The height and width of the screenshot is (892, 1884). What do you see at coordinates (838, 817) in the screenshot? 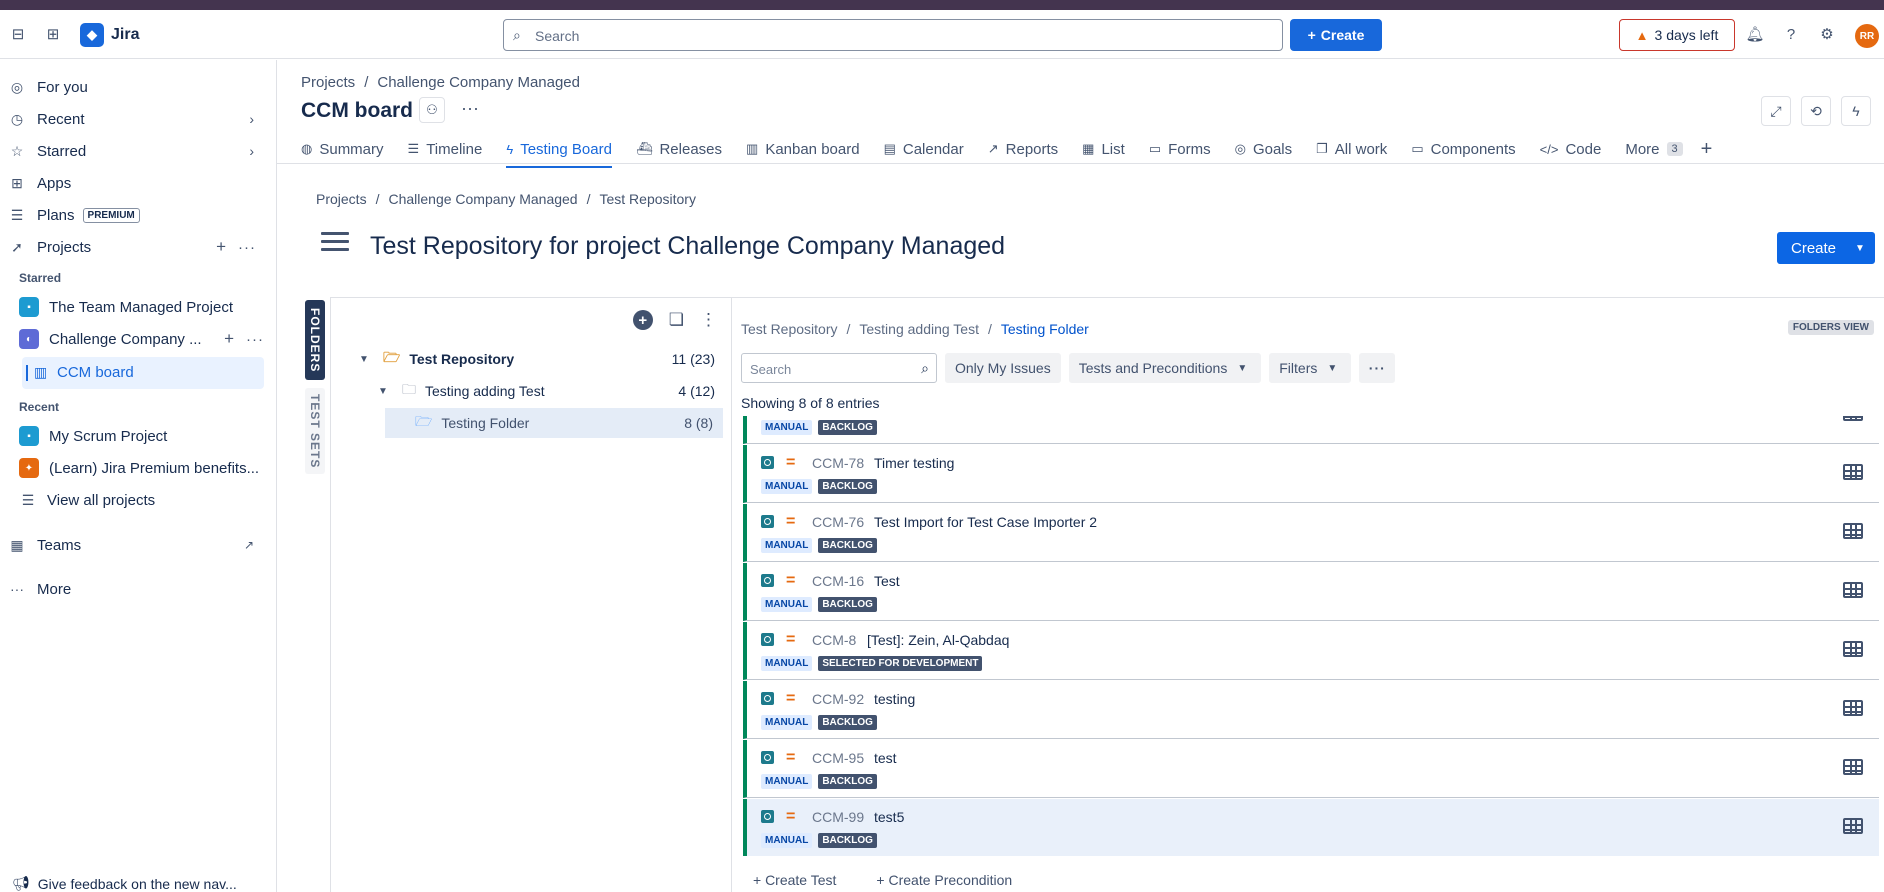
I see `issue-key: CCM-99` at bounding box center [838, 817].